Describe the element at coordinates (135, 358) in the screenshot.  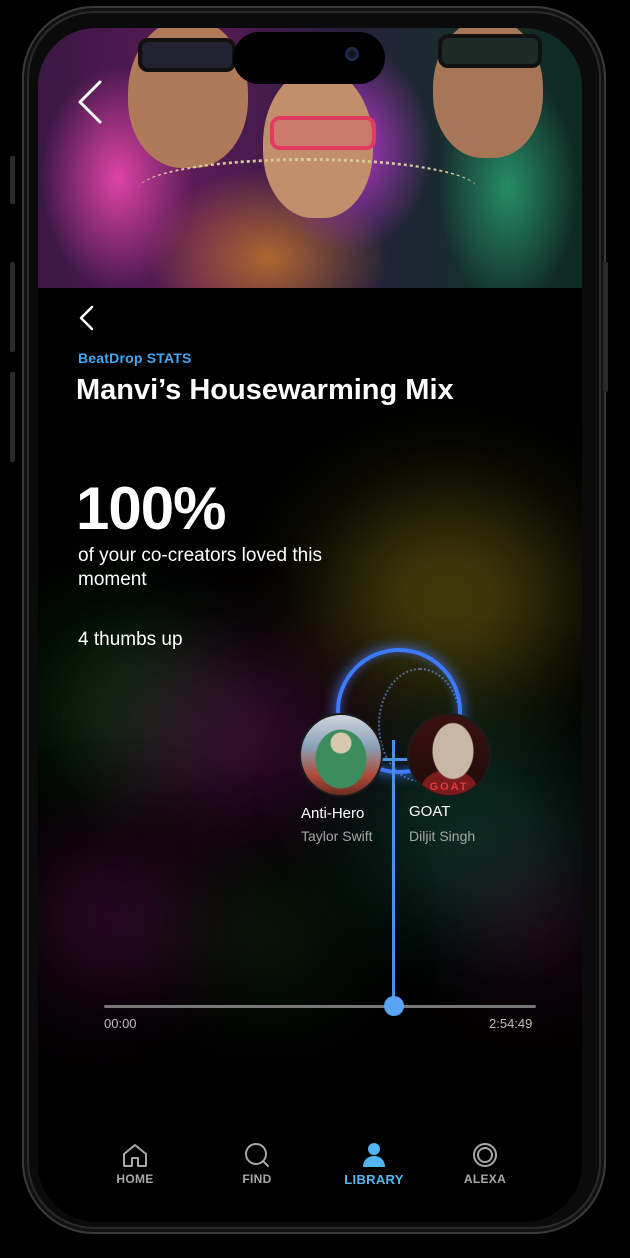
I see `section-eyebrow: BeatDrop STATS` at that location.